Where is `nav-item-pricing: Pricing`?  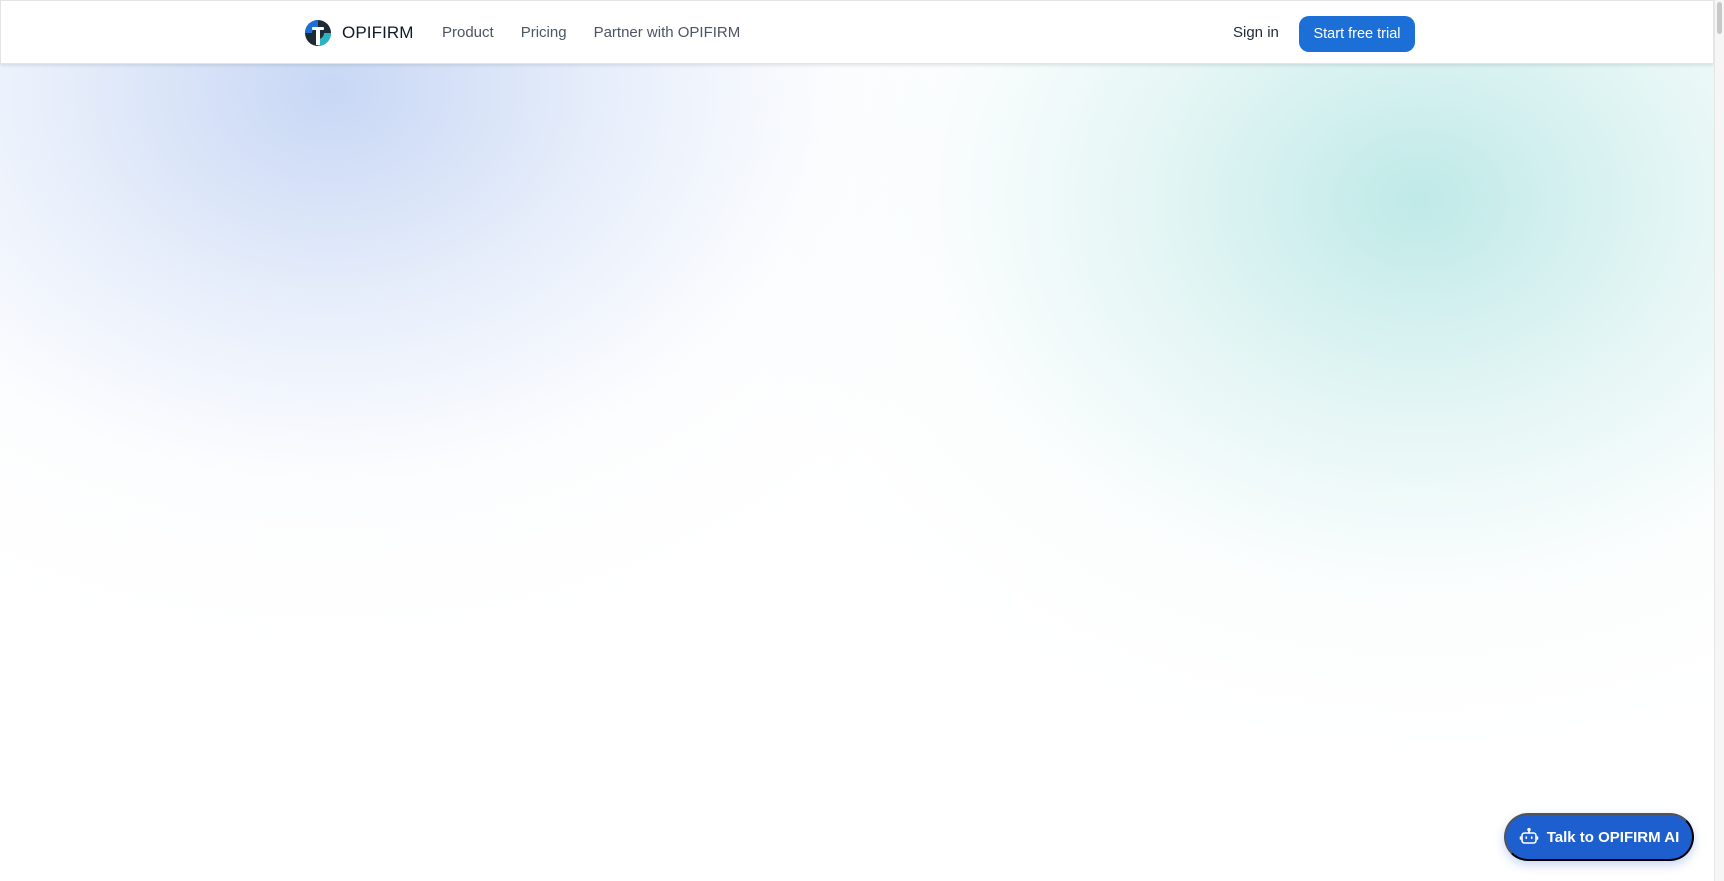
nav-item-pricing: Pricing is located at coordinates (544, 33).